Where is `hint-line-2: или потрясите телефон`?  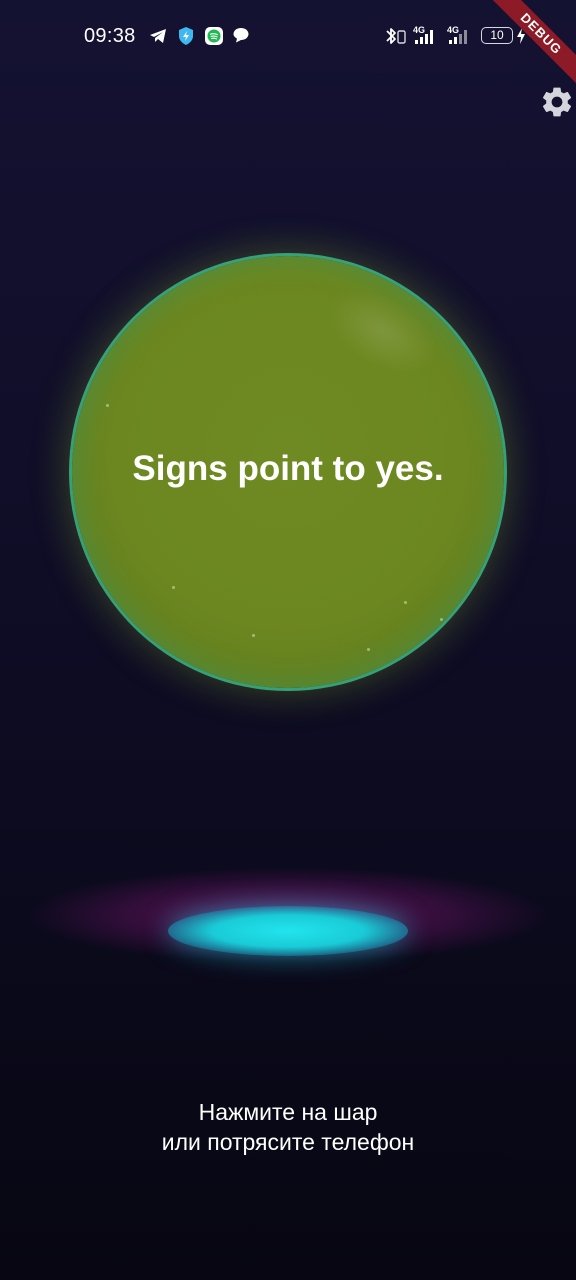 hint-line-2: или потрясите телефон is located at coordinates (288, 1142).